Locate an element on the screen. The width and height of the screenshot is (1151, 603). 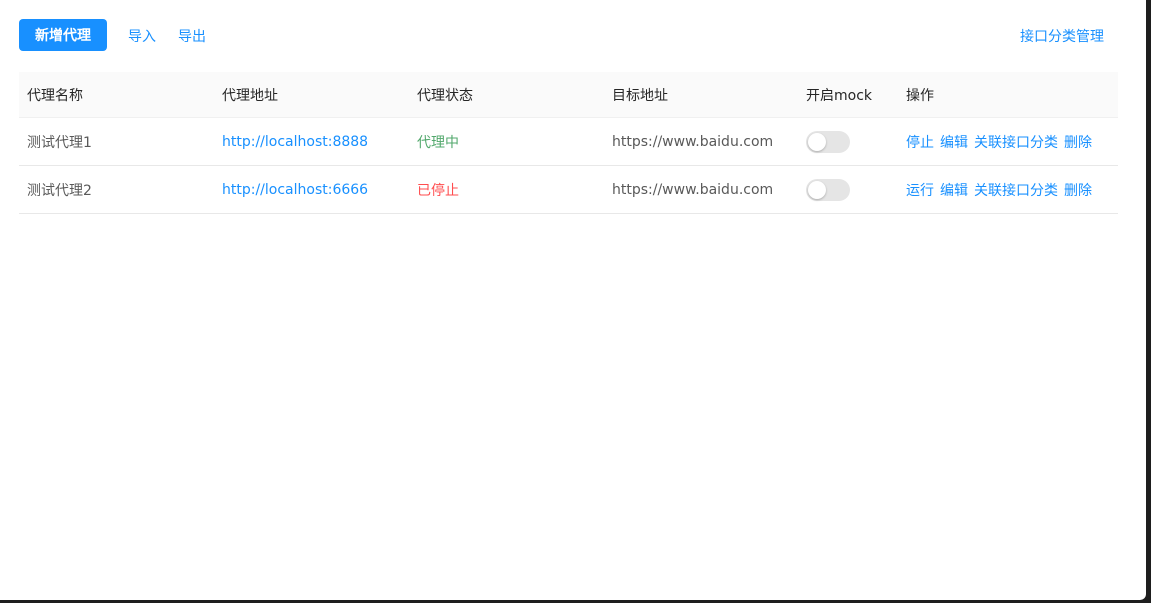
row-actions: 运行 编辑 关联接口分类 删除 is located at coordinates (999, 189).